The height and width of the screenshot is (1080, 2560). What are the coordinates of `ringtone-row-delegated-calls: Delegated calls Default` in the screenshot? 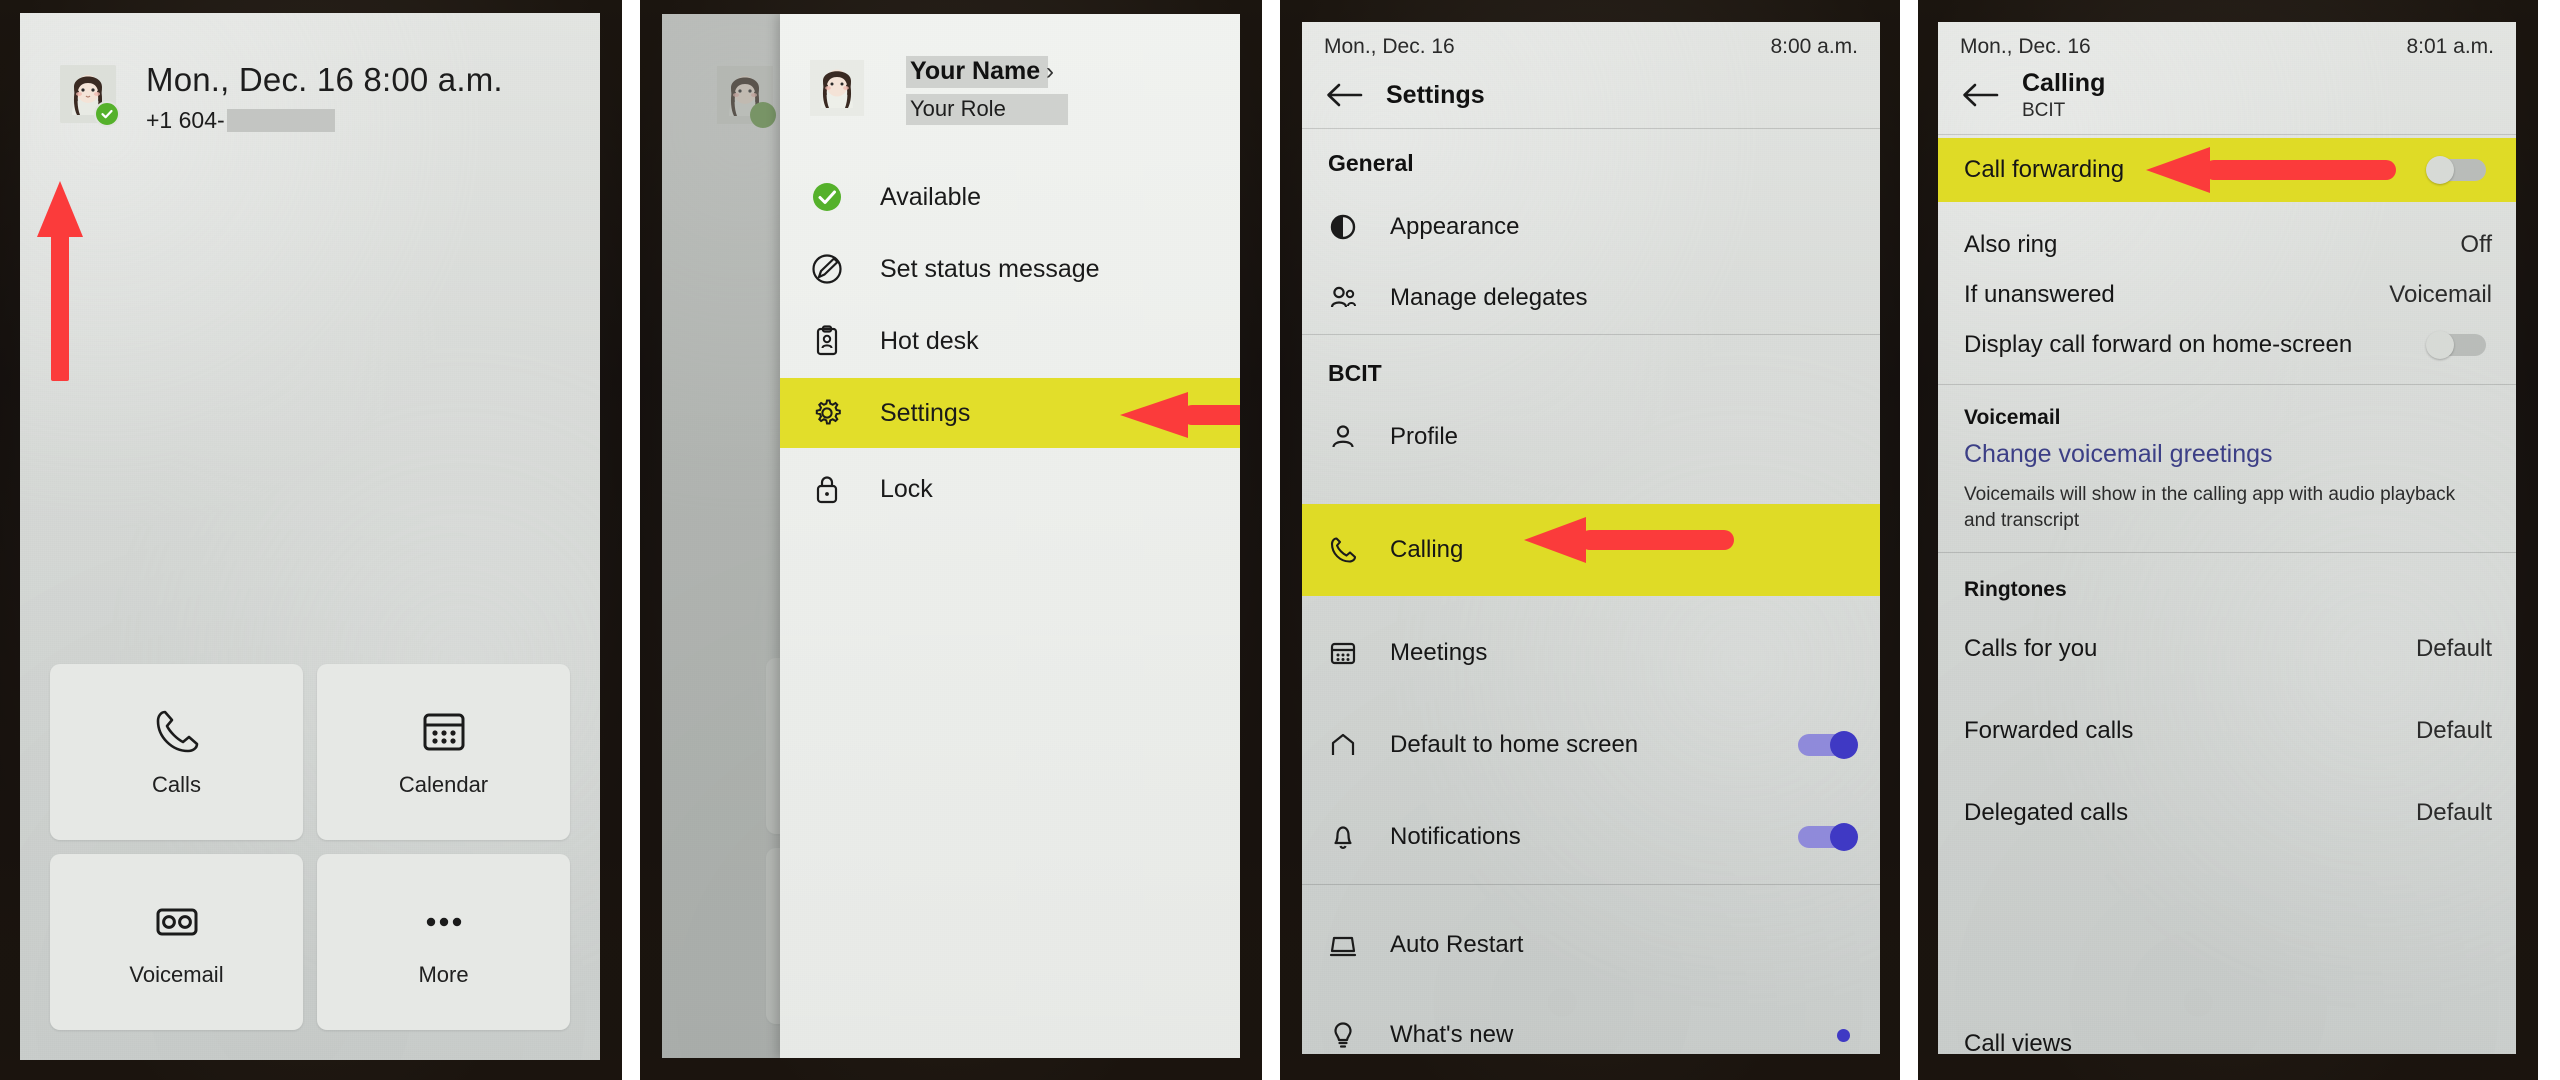 It's located at (2227, 813).